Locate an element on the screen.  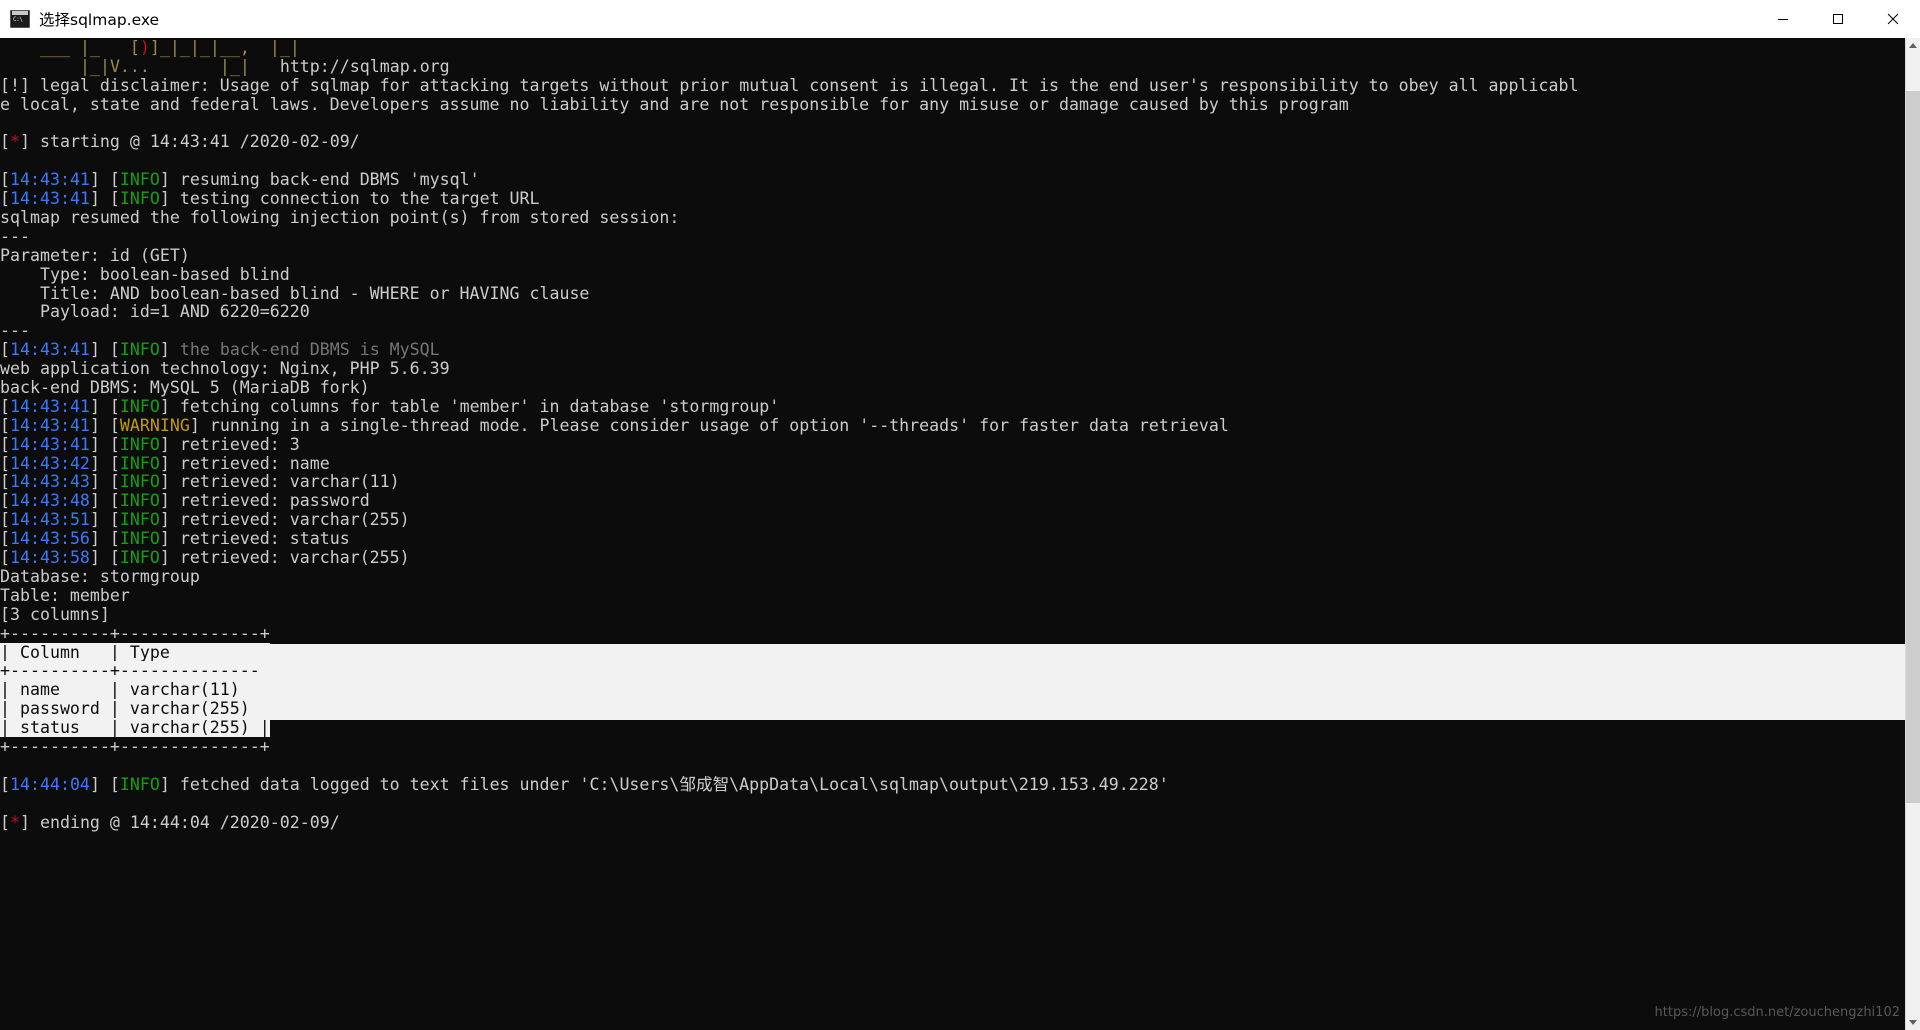
title-bar: 选择sqlmap.exe is located at coordinates (960, 19).